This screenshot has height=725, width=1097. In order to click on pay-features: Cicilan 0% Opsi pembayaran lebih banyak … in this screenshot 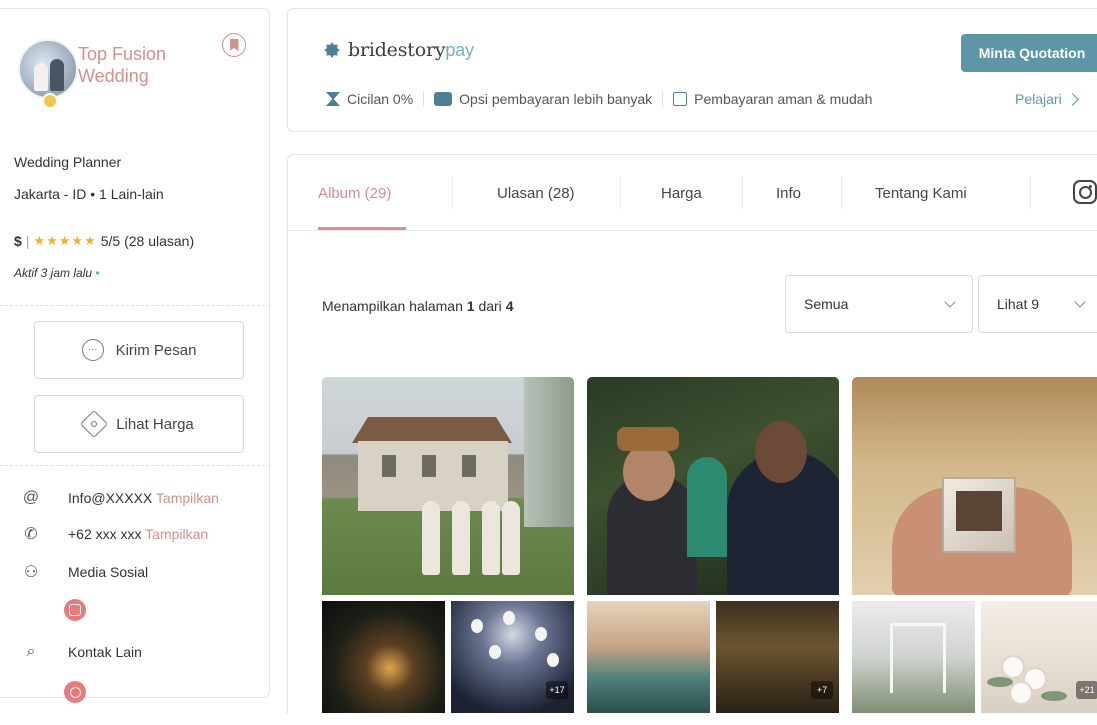, I will do `click(599, 99)`.